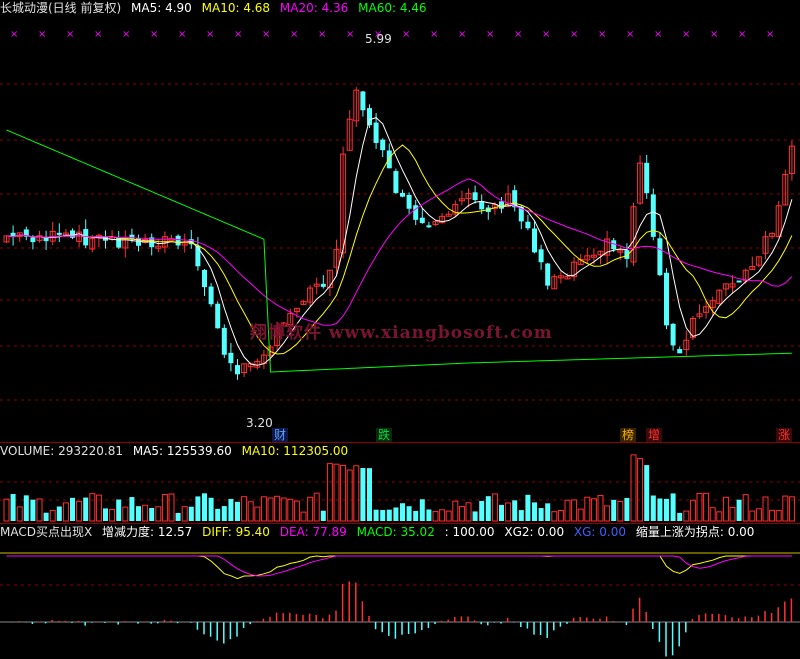 The height and width of the screenshot is (659, 800). Describe the element at coordinates (280, 435) in the screenshot. I see `marker-cai: 财` at that location.